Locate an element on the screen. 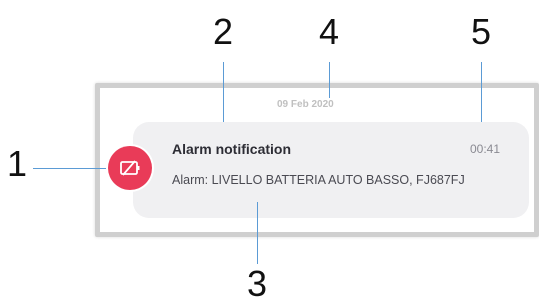 The height and width of the screenshot is (303, 539). callout-3: 3 is located at coordinates (257, 283).